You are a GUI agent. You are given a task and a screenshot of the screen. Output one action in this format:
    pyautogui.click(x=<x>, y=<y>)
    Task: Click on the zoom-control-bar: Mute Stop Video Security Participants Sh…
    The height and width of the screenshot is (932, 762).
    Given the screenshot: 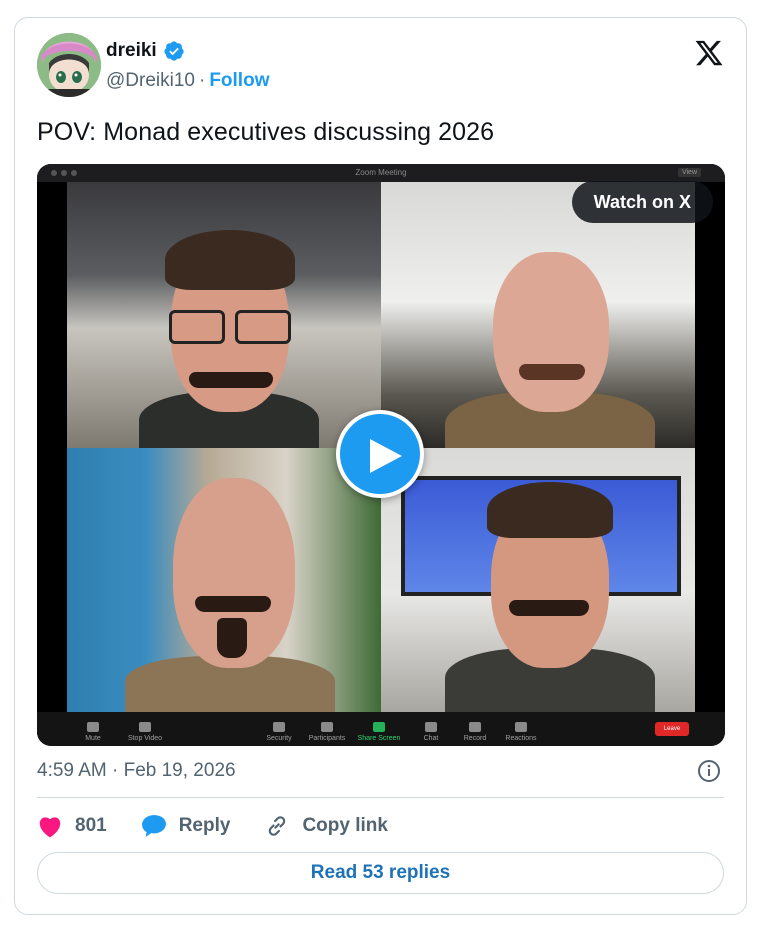 What is the action you would take?
    pyautogui.click(x=381, y=729)
    